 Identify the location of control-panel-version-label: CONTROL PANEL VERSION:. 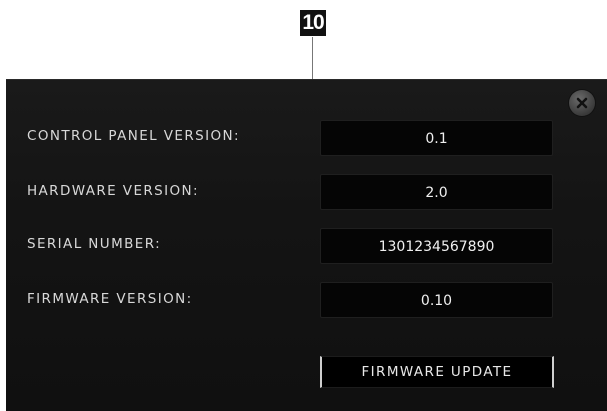
(133, 136).